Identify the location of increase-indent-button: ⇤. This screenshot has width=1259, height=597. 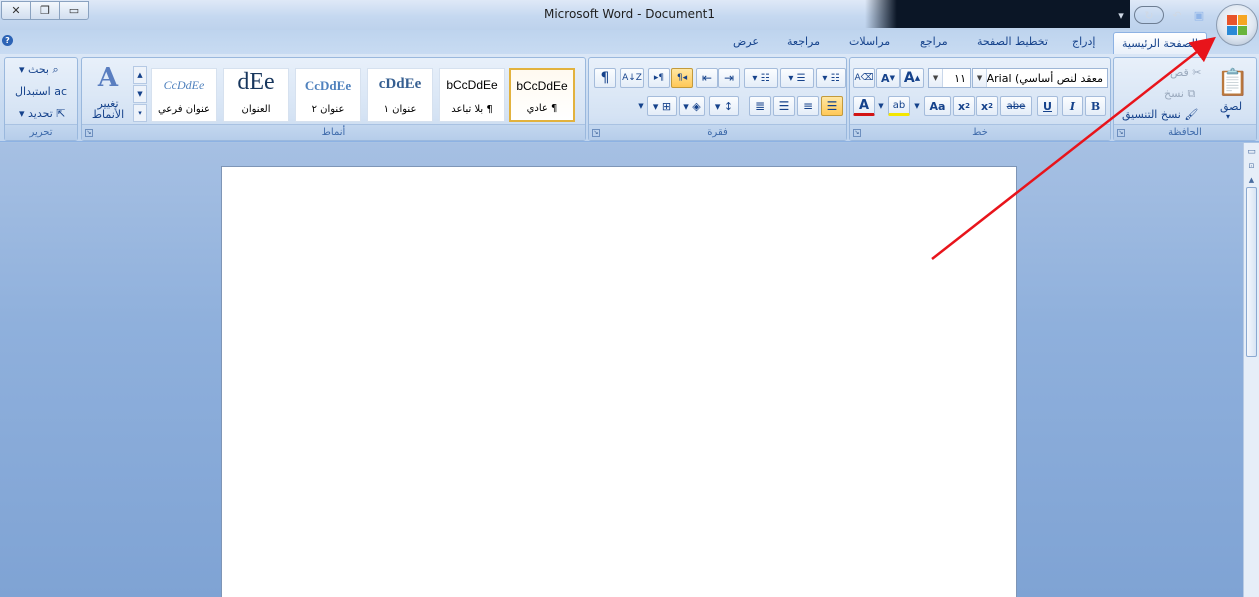
(707, 78).